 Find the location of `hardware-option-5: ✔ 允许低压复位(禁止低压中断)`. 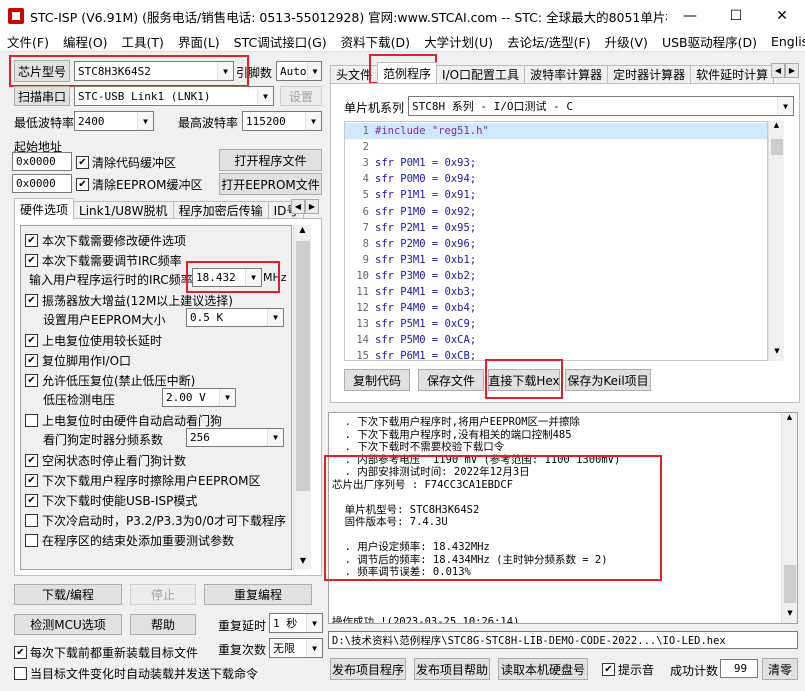

hardware-option-5: ✔ 允许低压复位(禁止低压中断) is located at coordinates (110, 380).